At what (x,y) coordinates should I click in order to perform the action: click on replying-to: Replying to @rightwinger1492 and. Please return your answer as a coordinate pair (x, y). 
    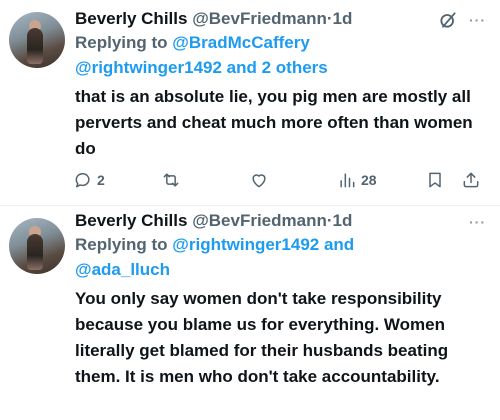
    Looking at the image, I should click on (281, 244).